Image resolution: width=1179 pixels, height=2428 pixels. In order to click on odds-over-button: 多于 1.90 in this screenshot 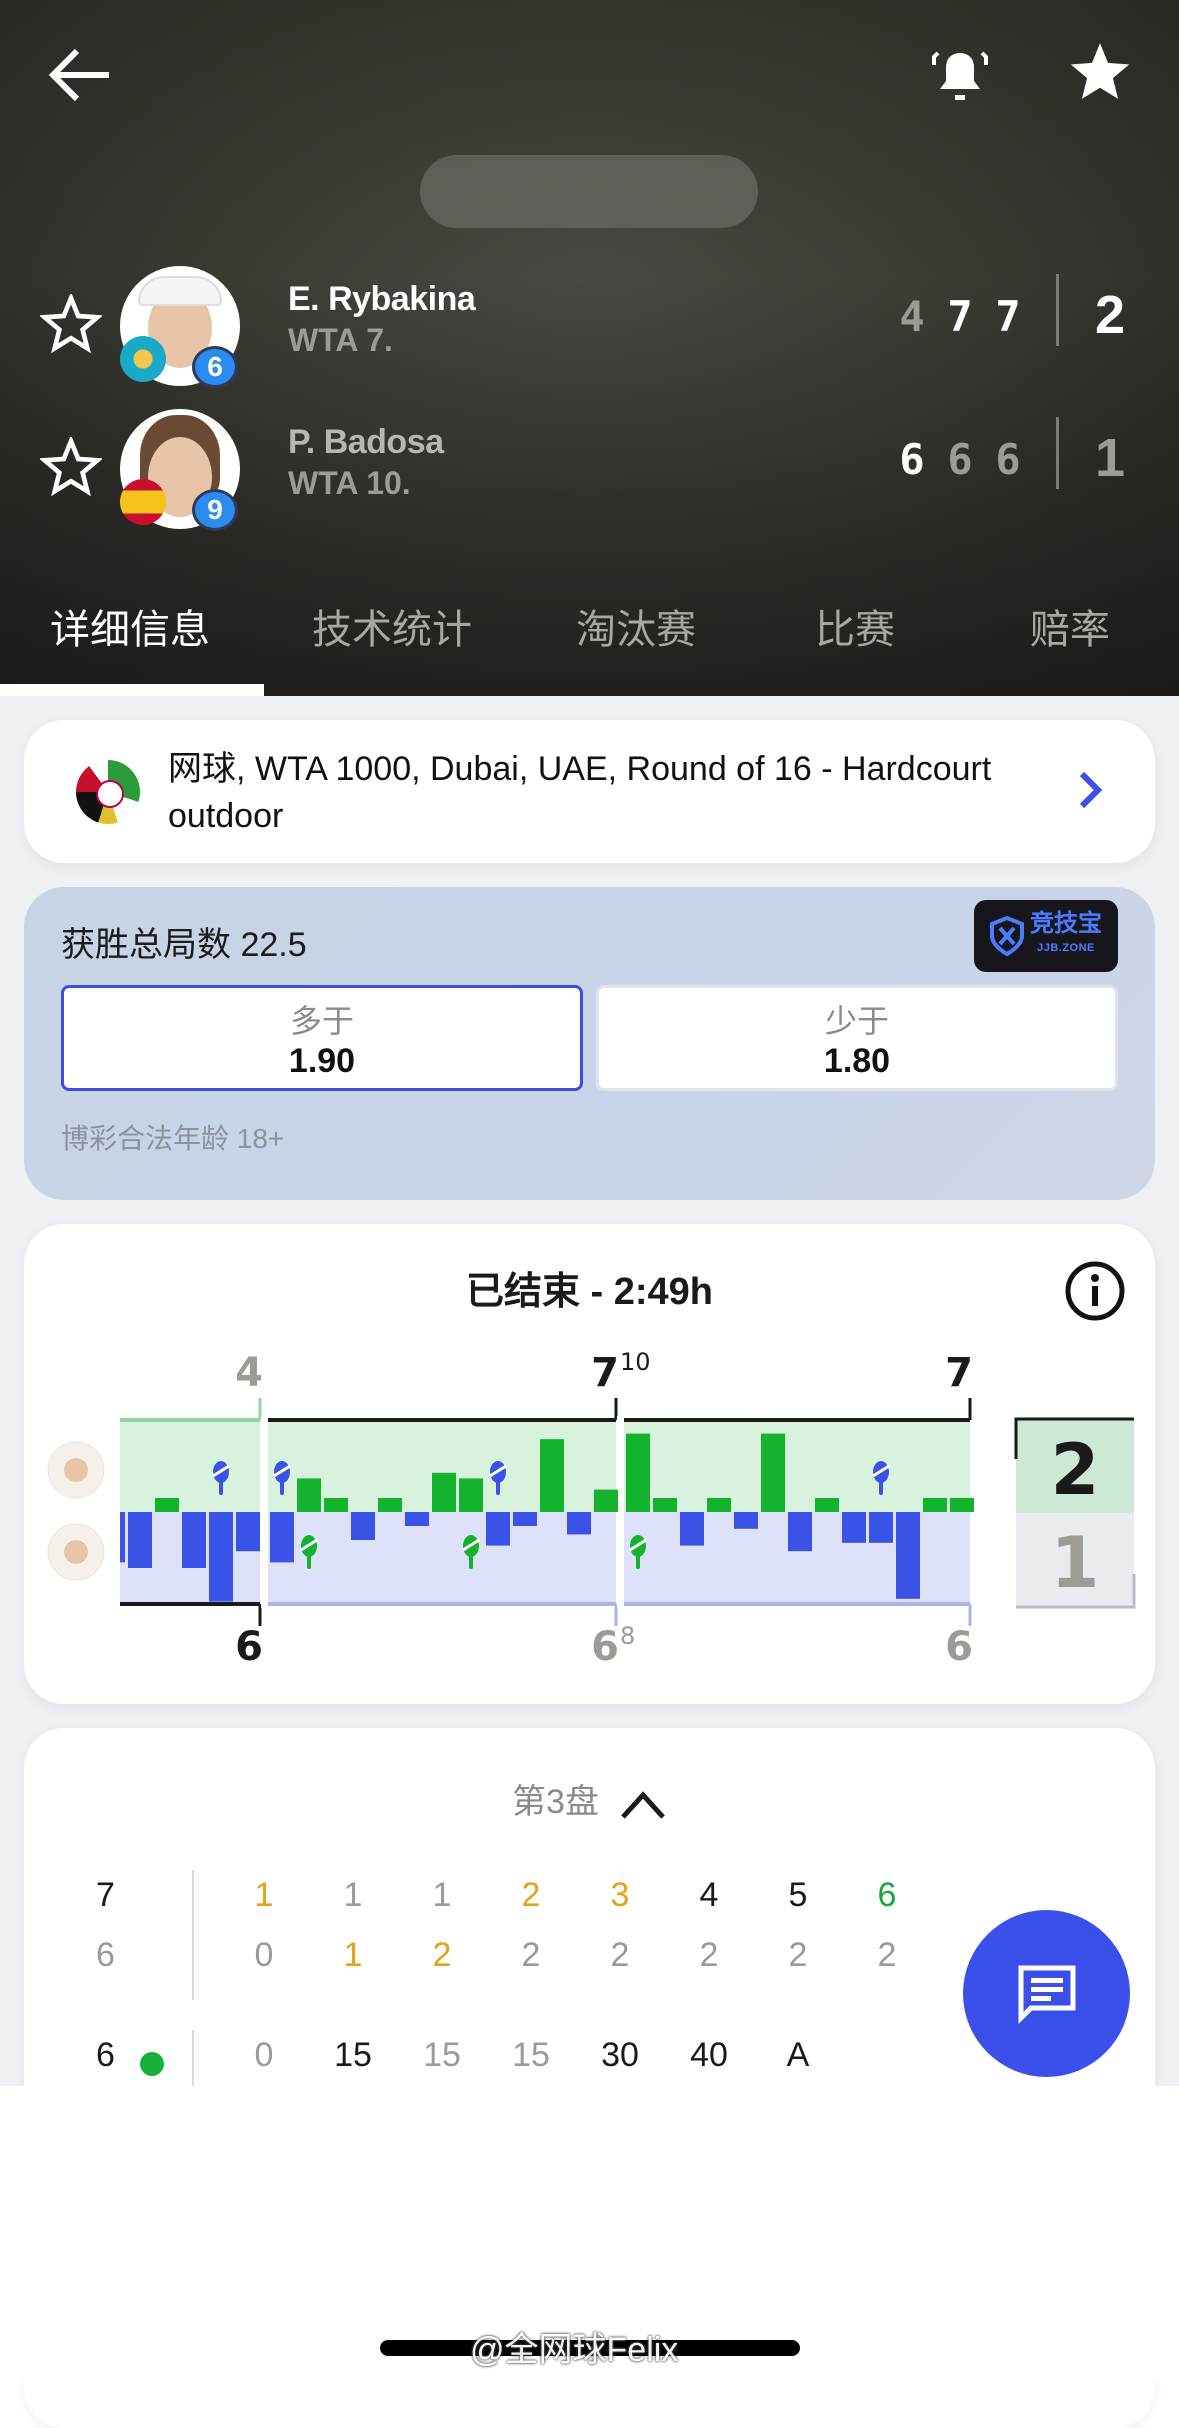, I will do `click(322, 1038)`.